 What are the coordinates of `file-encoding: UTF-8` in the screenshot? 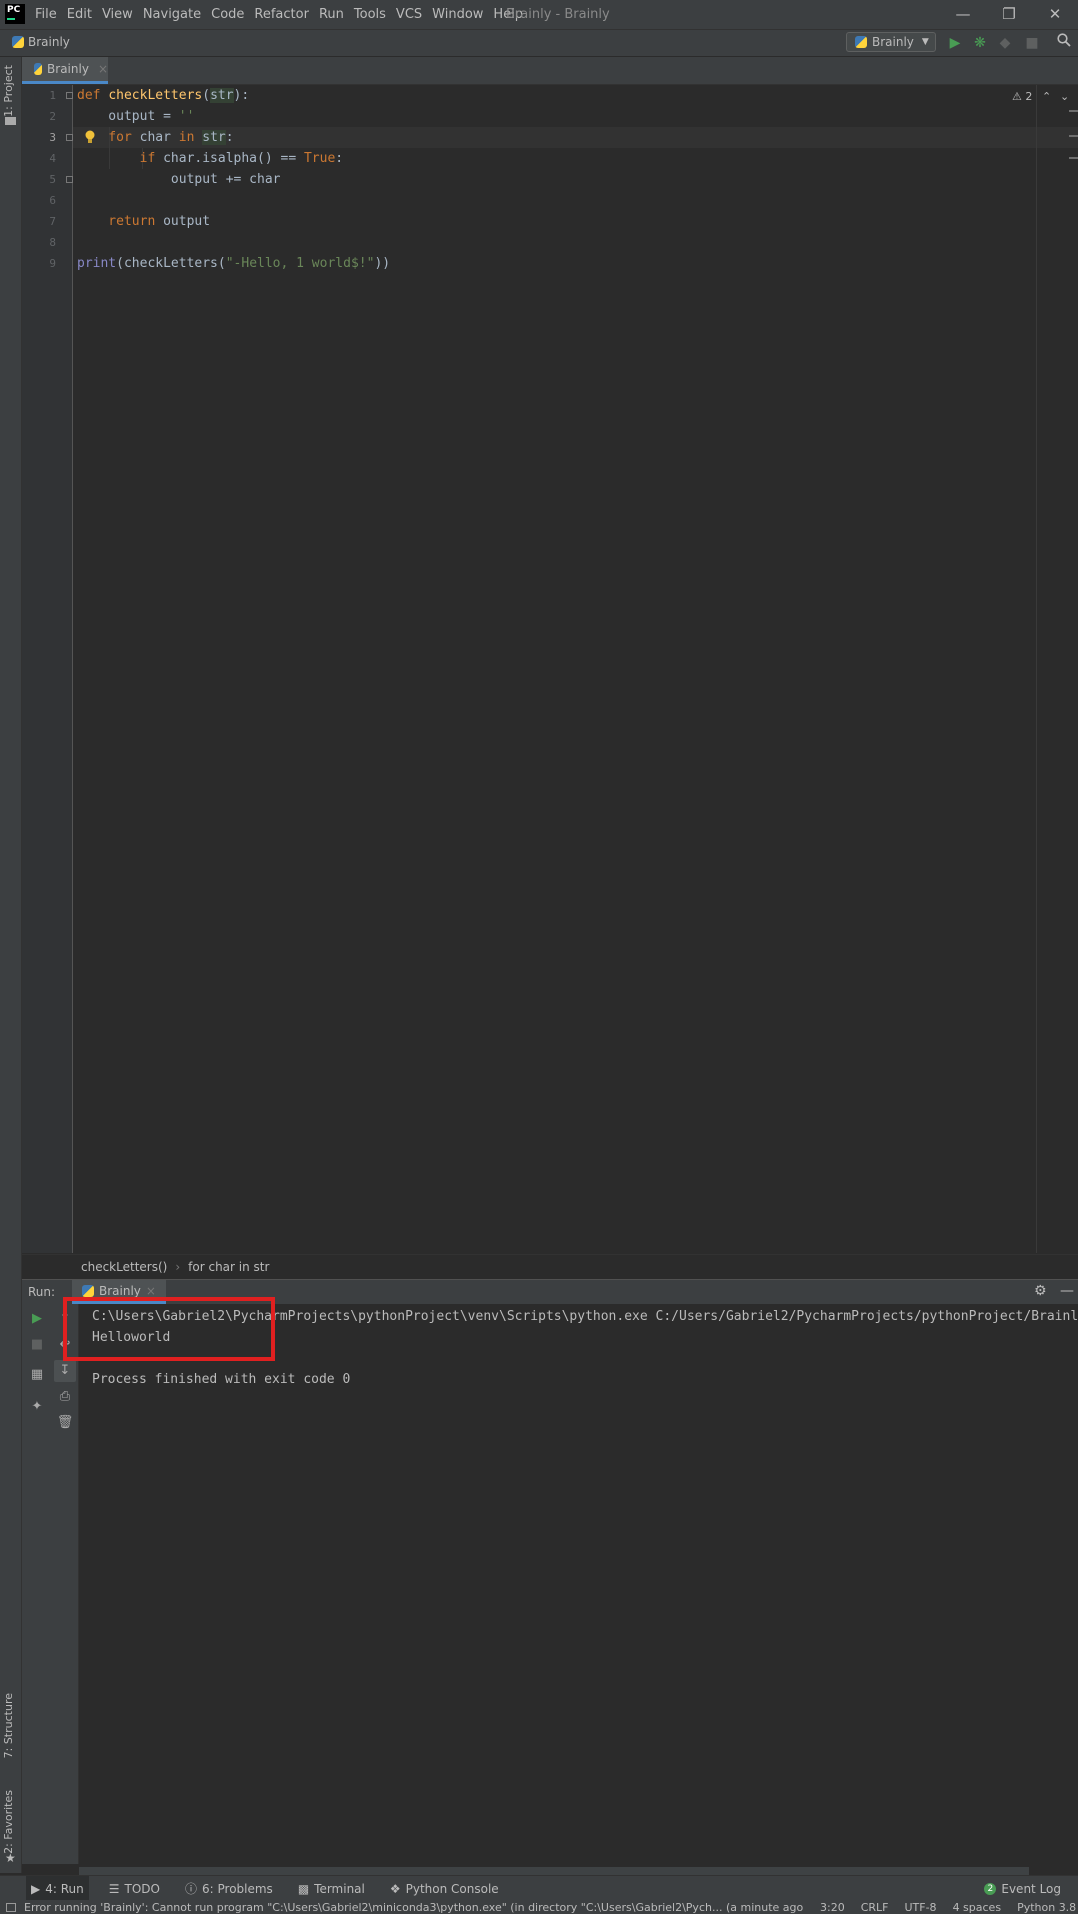 It's located at (920, 1907).